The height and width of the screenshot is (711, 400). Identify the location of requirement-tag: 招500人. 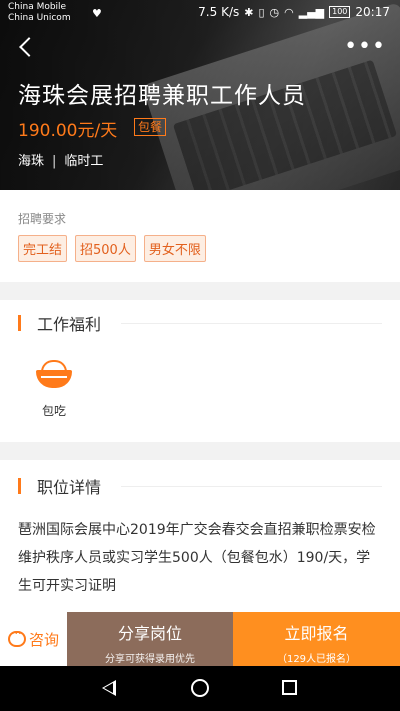
(105, 248).